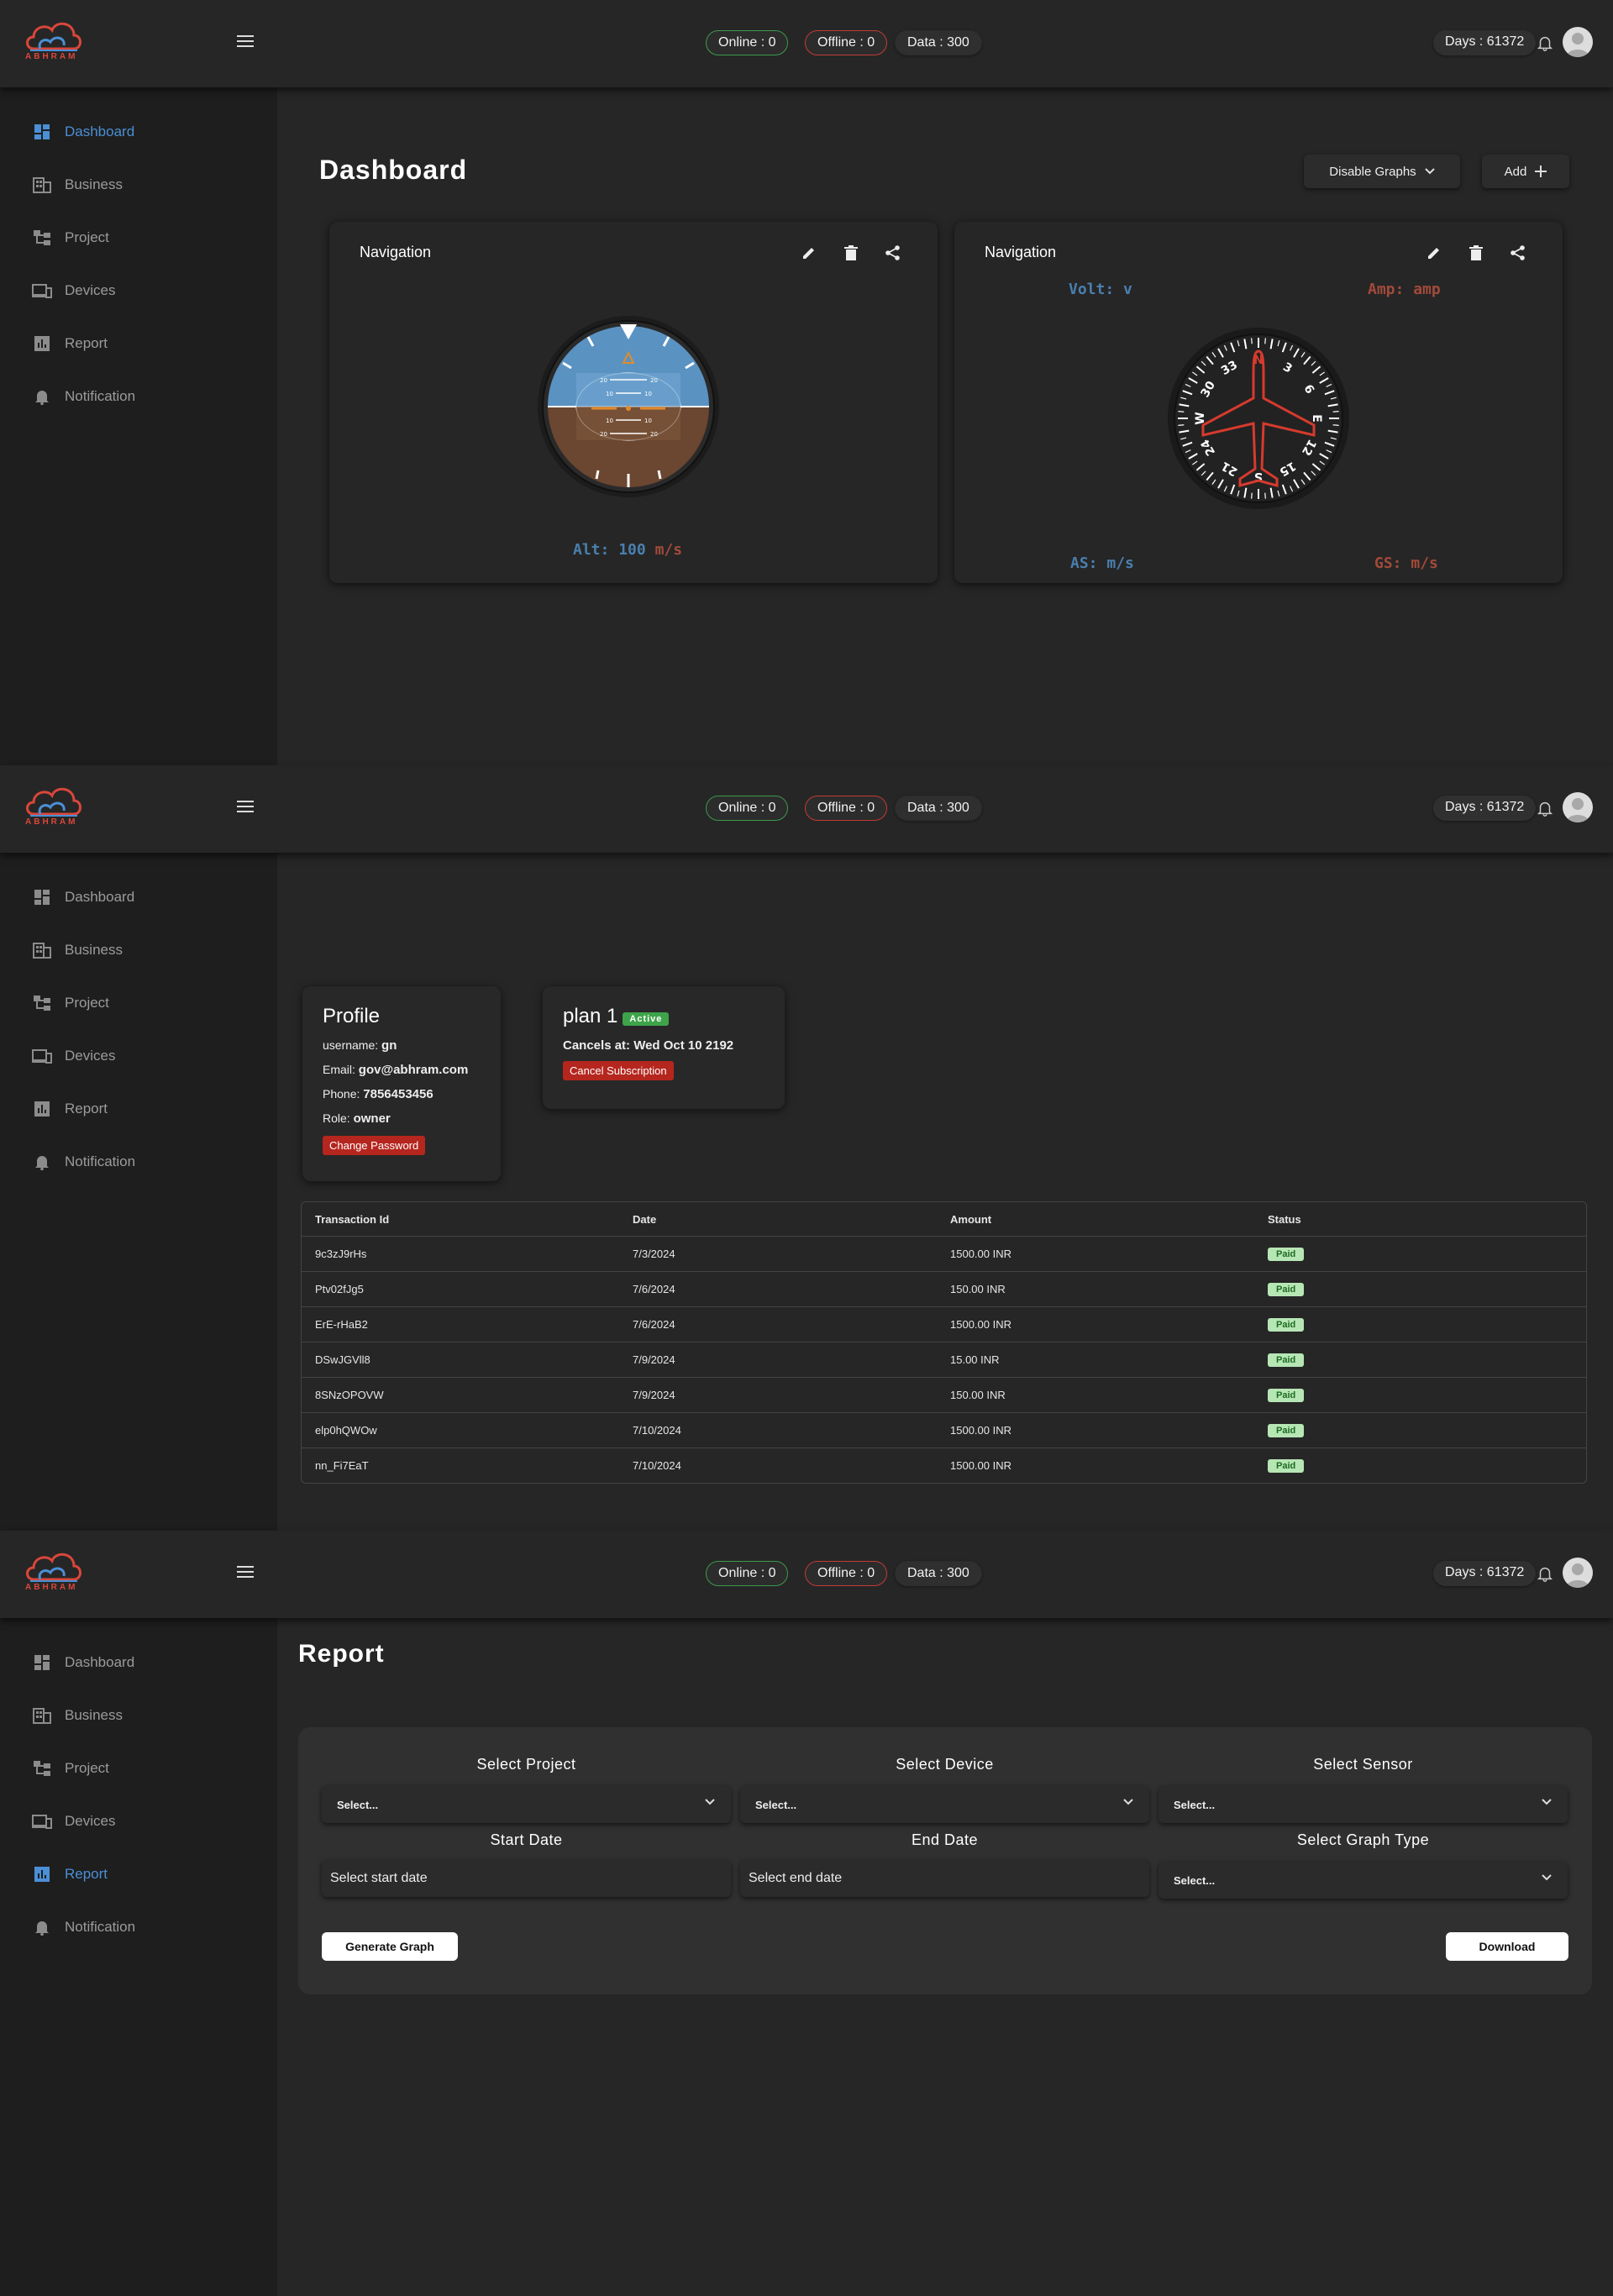 The width and height of the screenshot is (1613, 2296). What do you see at coordinates (654, 1254) in the screenshot?
I see `transaction-date: 7/3/2024` at bounding box center [654, 1254].